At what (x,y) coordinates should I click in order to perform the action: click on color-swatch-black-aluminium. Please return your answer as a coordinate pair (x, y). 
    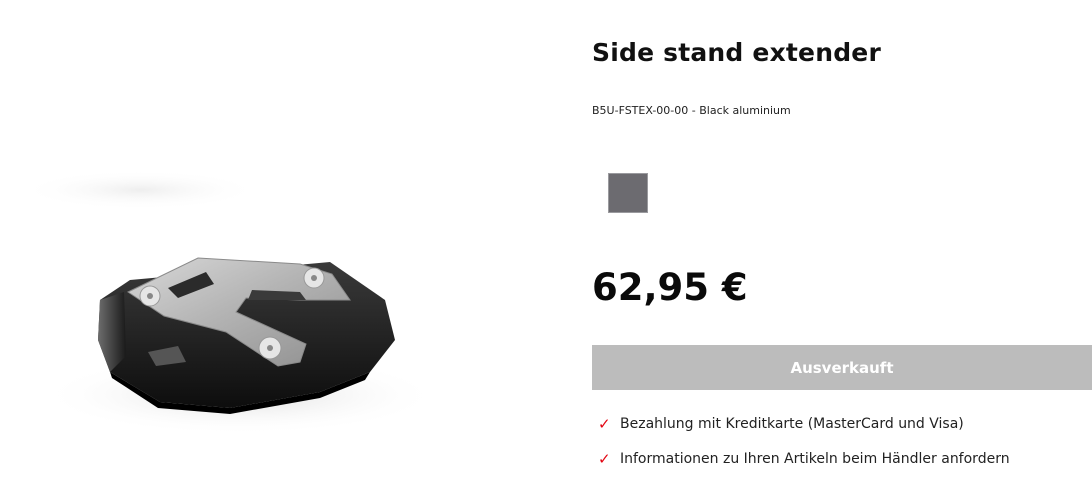
    Looking at the image, I should click on (628, 193).